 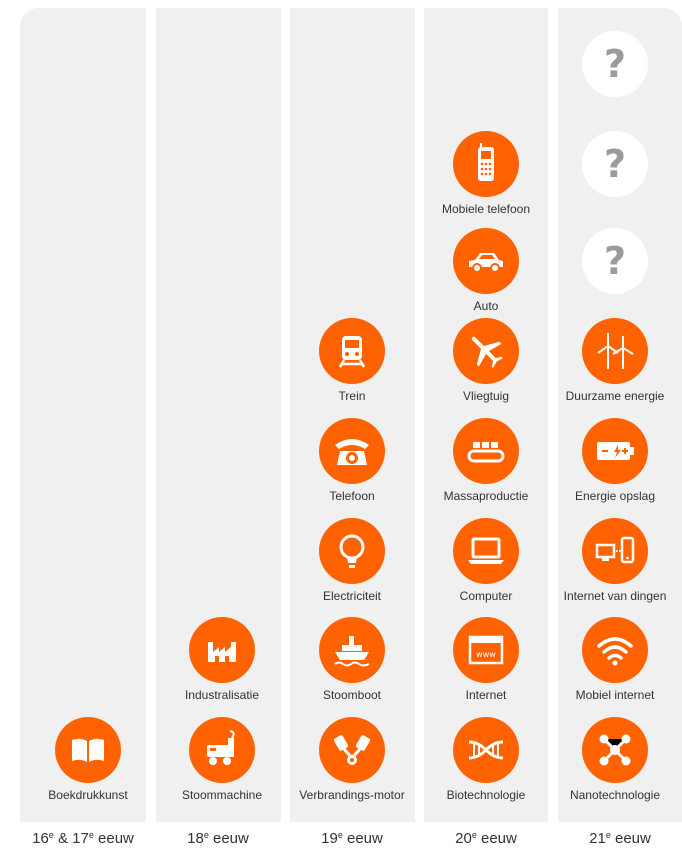 What do you see at coordinates (486, 551) in the screenshot?
I see `laptop-icon` at bounding box center [486, 551].